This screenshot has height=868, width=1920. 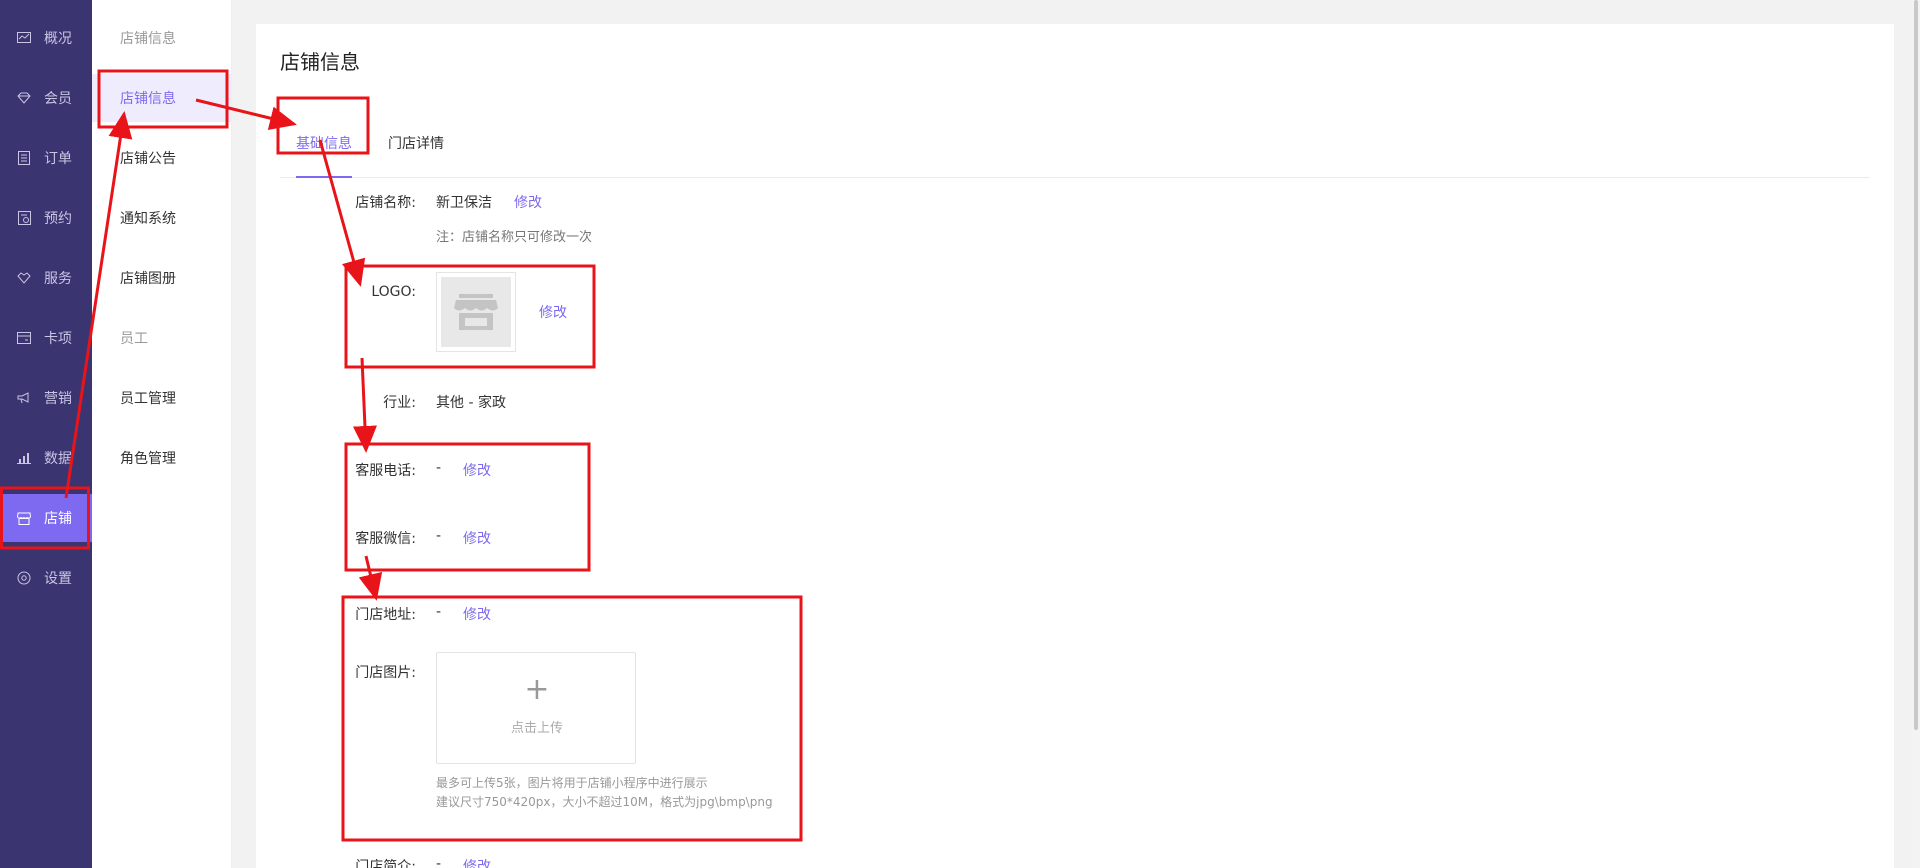 What do you see at coordinates (385, 203) in the screenshot?
I see `store-name-label: 店铺名称:` at bounding box center [385, 203].